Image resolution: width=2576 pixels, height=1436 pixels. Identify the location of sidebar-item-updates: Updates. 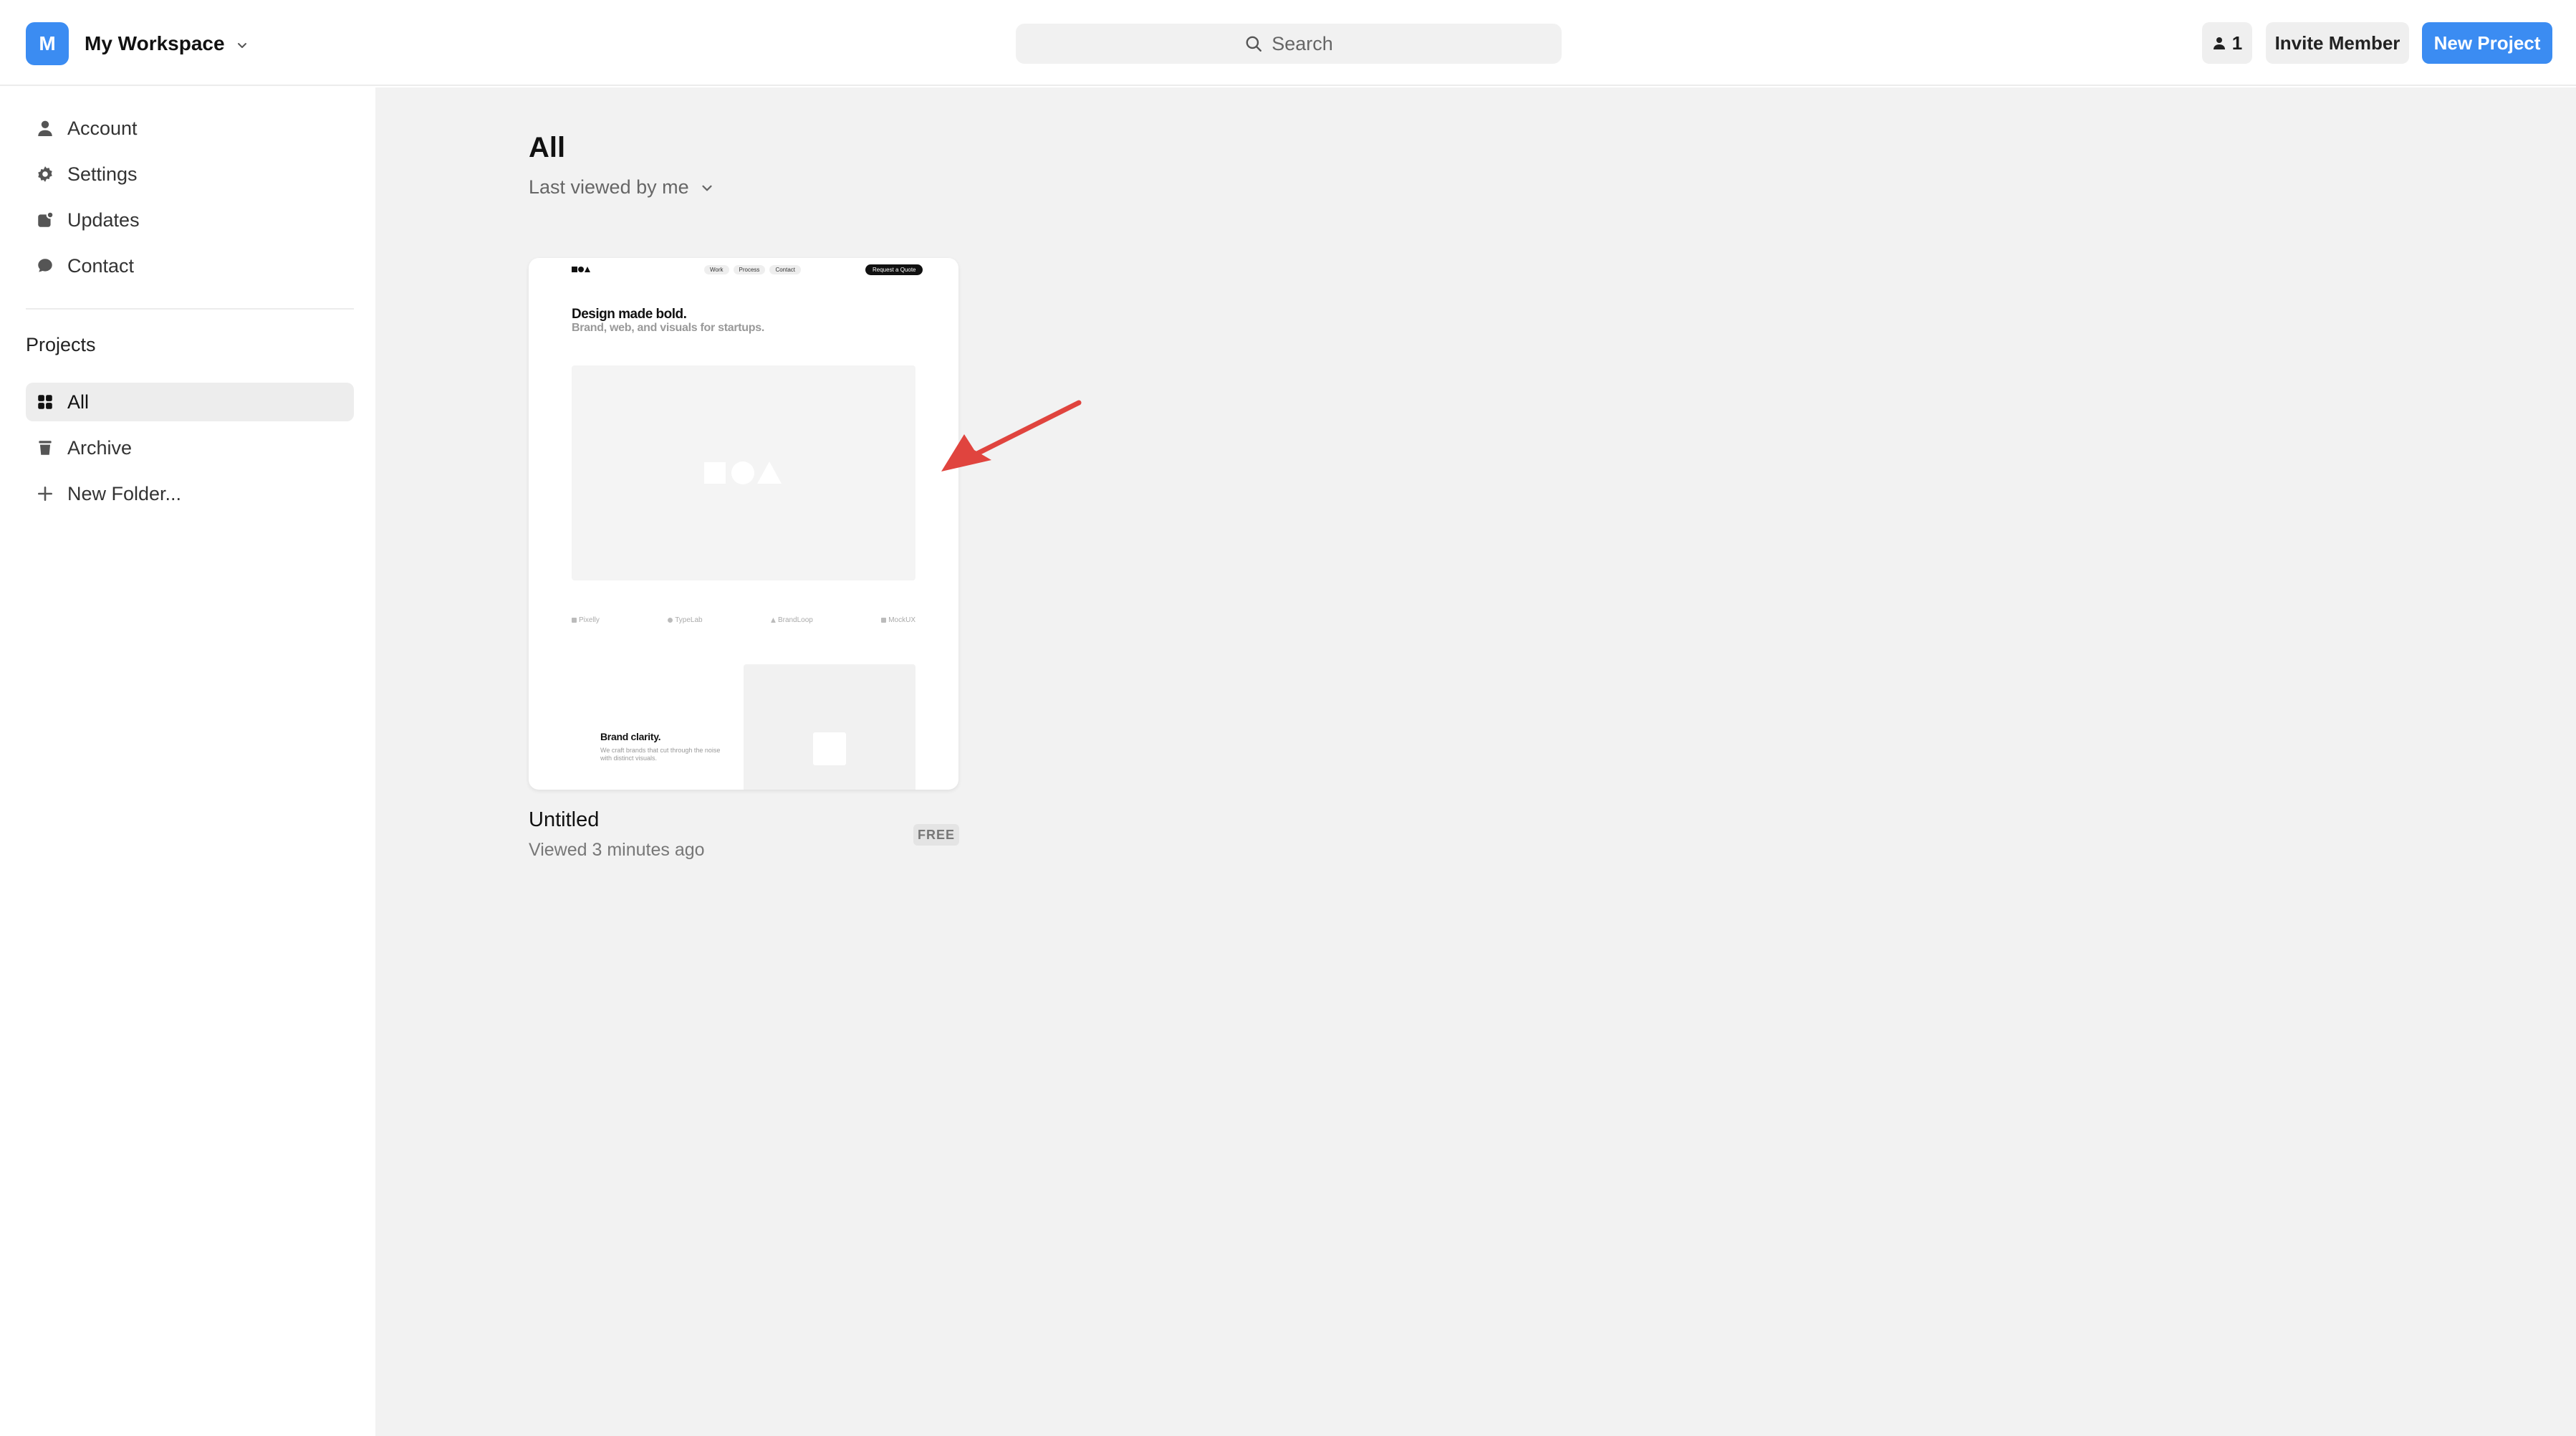
(190, 220).